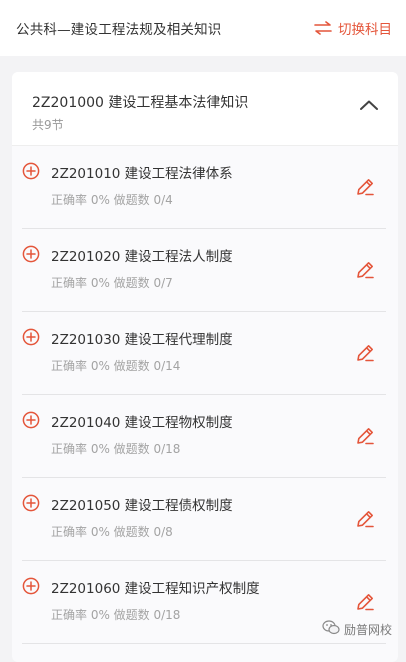 This screenshot has height=662, width=406. I want to click on switch-subject-button: 切换科目, so click(353, 28).